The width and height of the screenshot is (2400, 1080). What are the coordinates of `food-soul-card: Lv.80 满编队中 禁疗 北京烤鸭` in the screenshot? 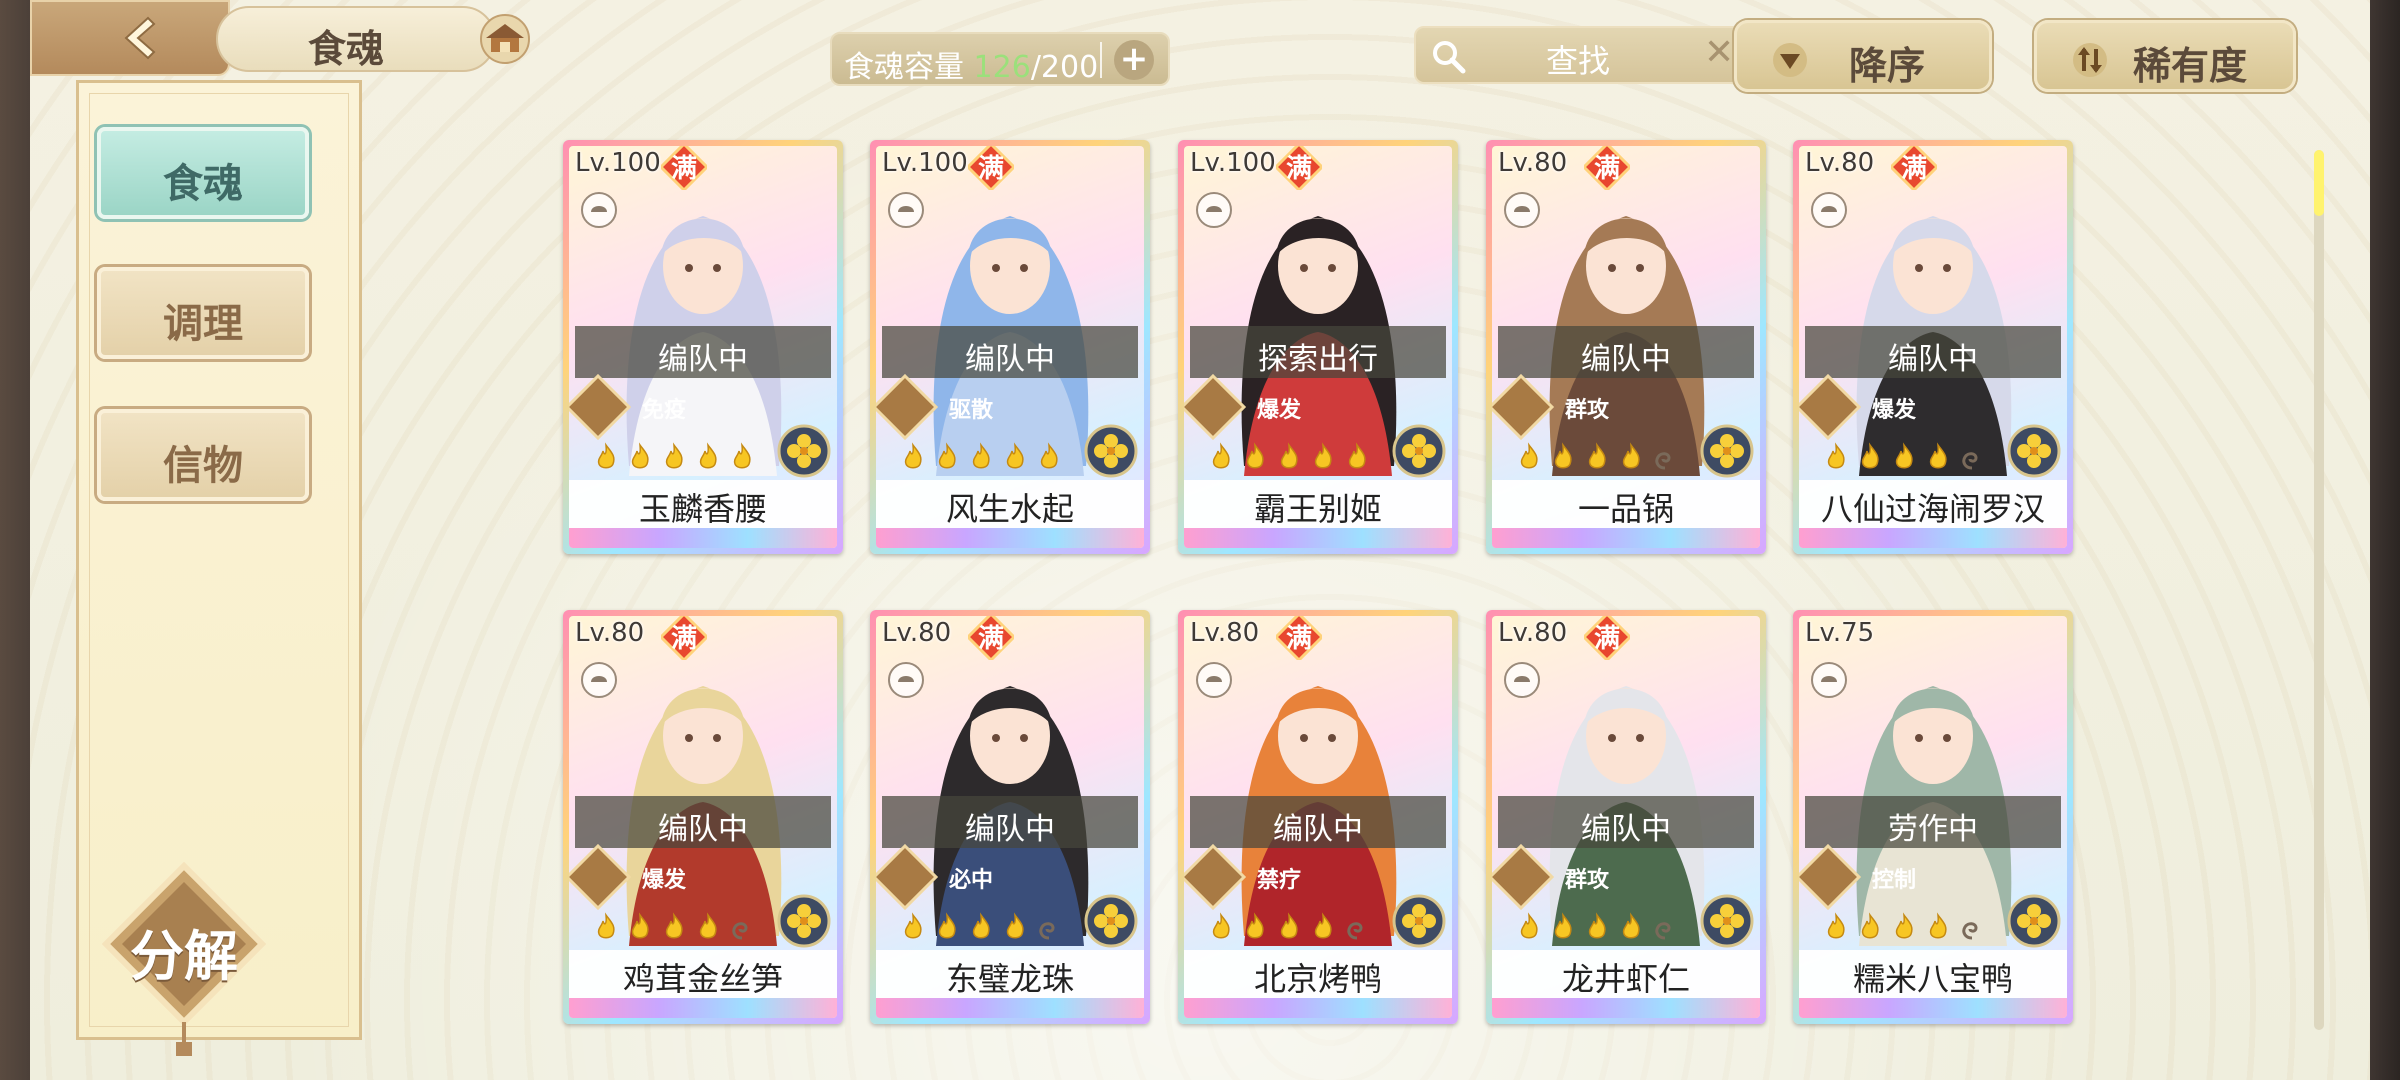 It's located at (1318, 817).